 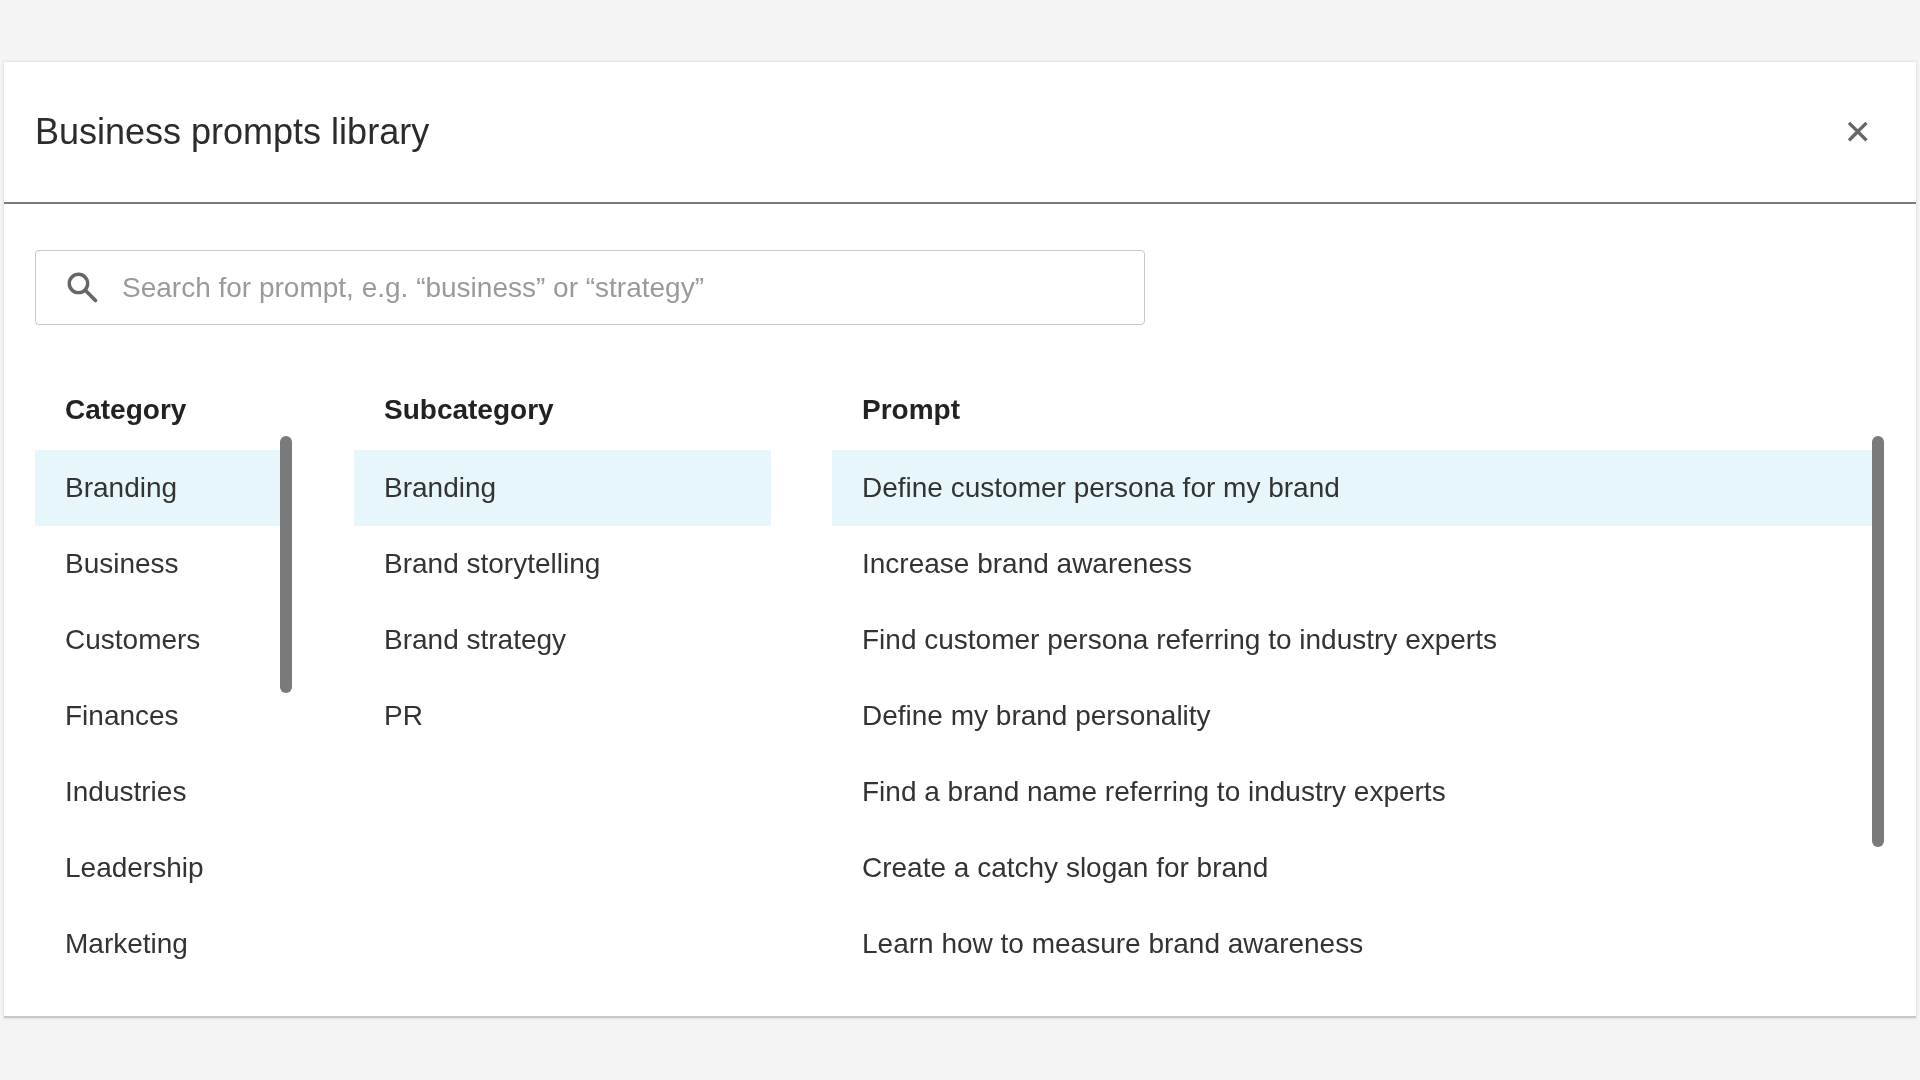 I want to click on list-item: Business, so click(x=157, y=564).